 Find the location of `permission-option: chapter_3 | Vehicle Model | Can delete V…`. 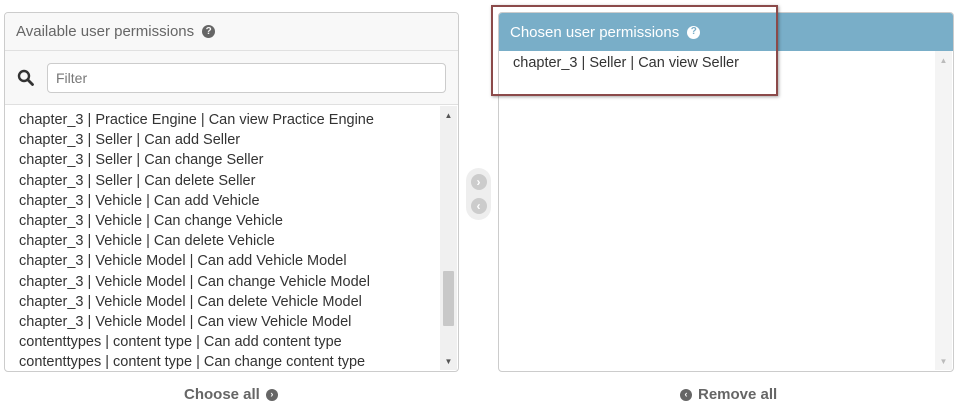

permission-option: chapter_3 | Vehicle Model | Can delete V… is located at coordinates (238, 302).